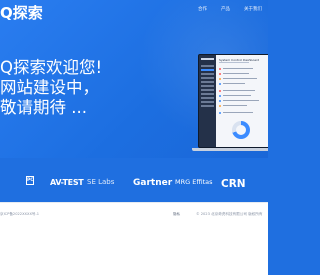 The image size is (320, 275). I want to click on mockup-logo, so click(207, 59).